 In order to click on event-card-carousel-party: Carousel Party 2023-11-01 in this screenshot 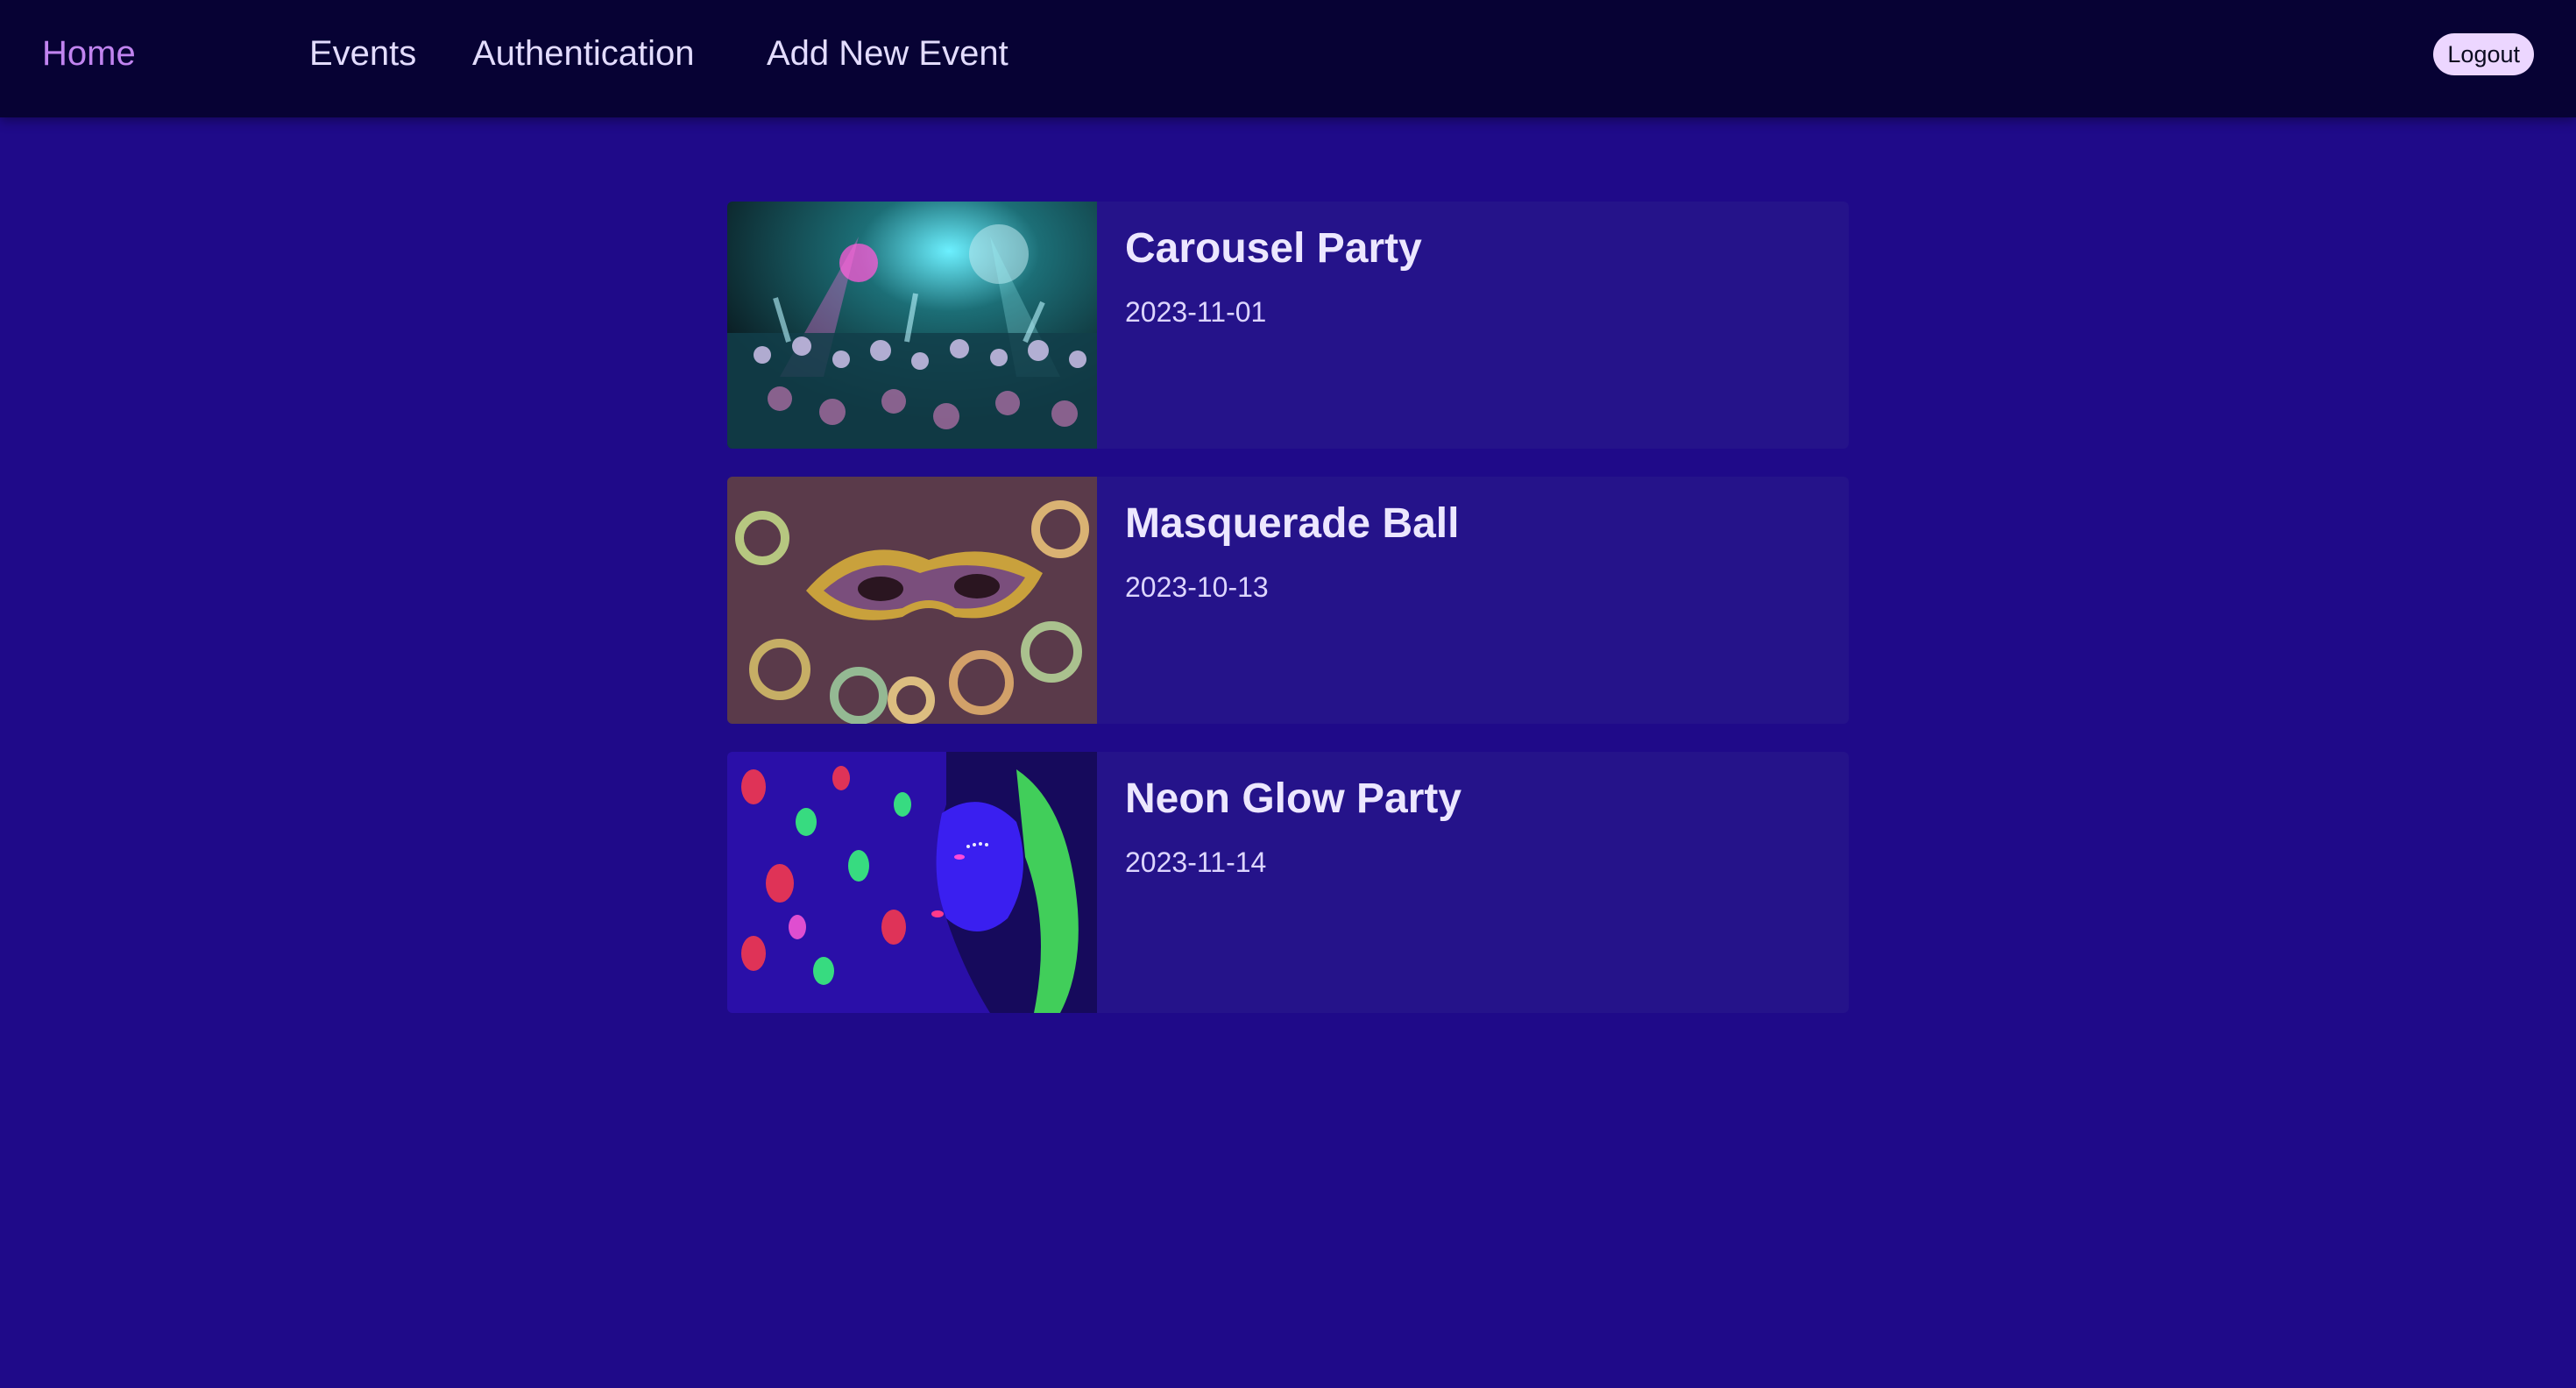, I will do `click(1288, 325)`.